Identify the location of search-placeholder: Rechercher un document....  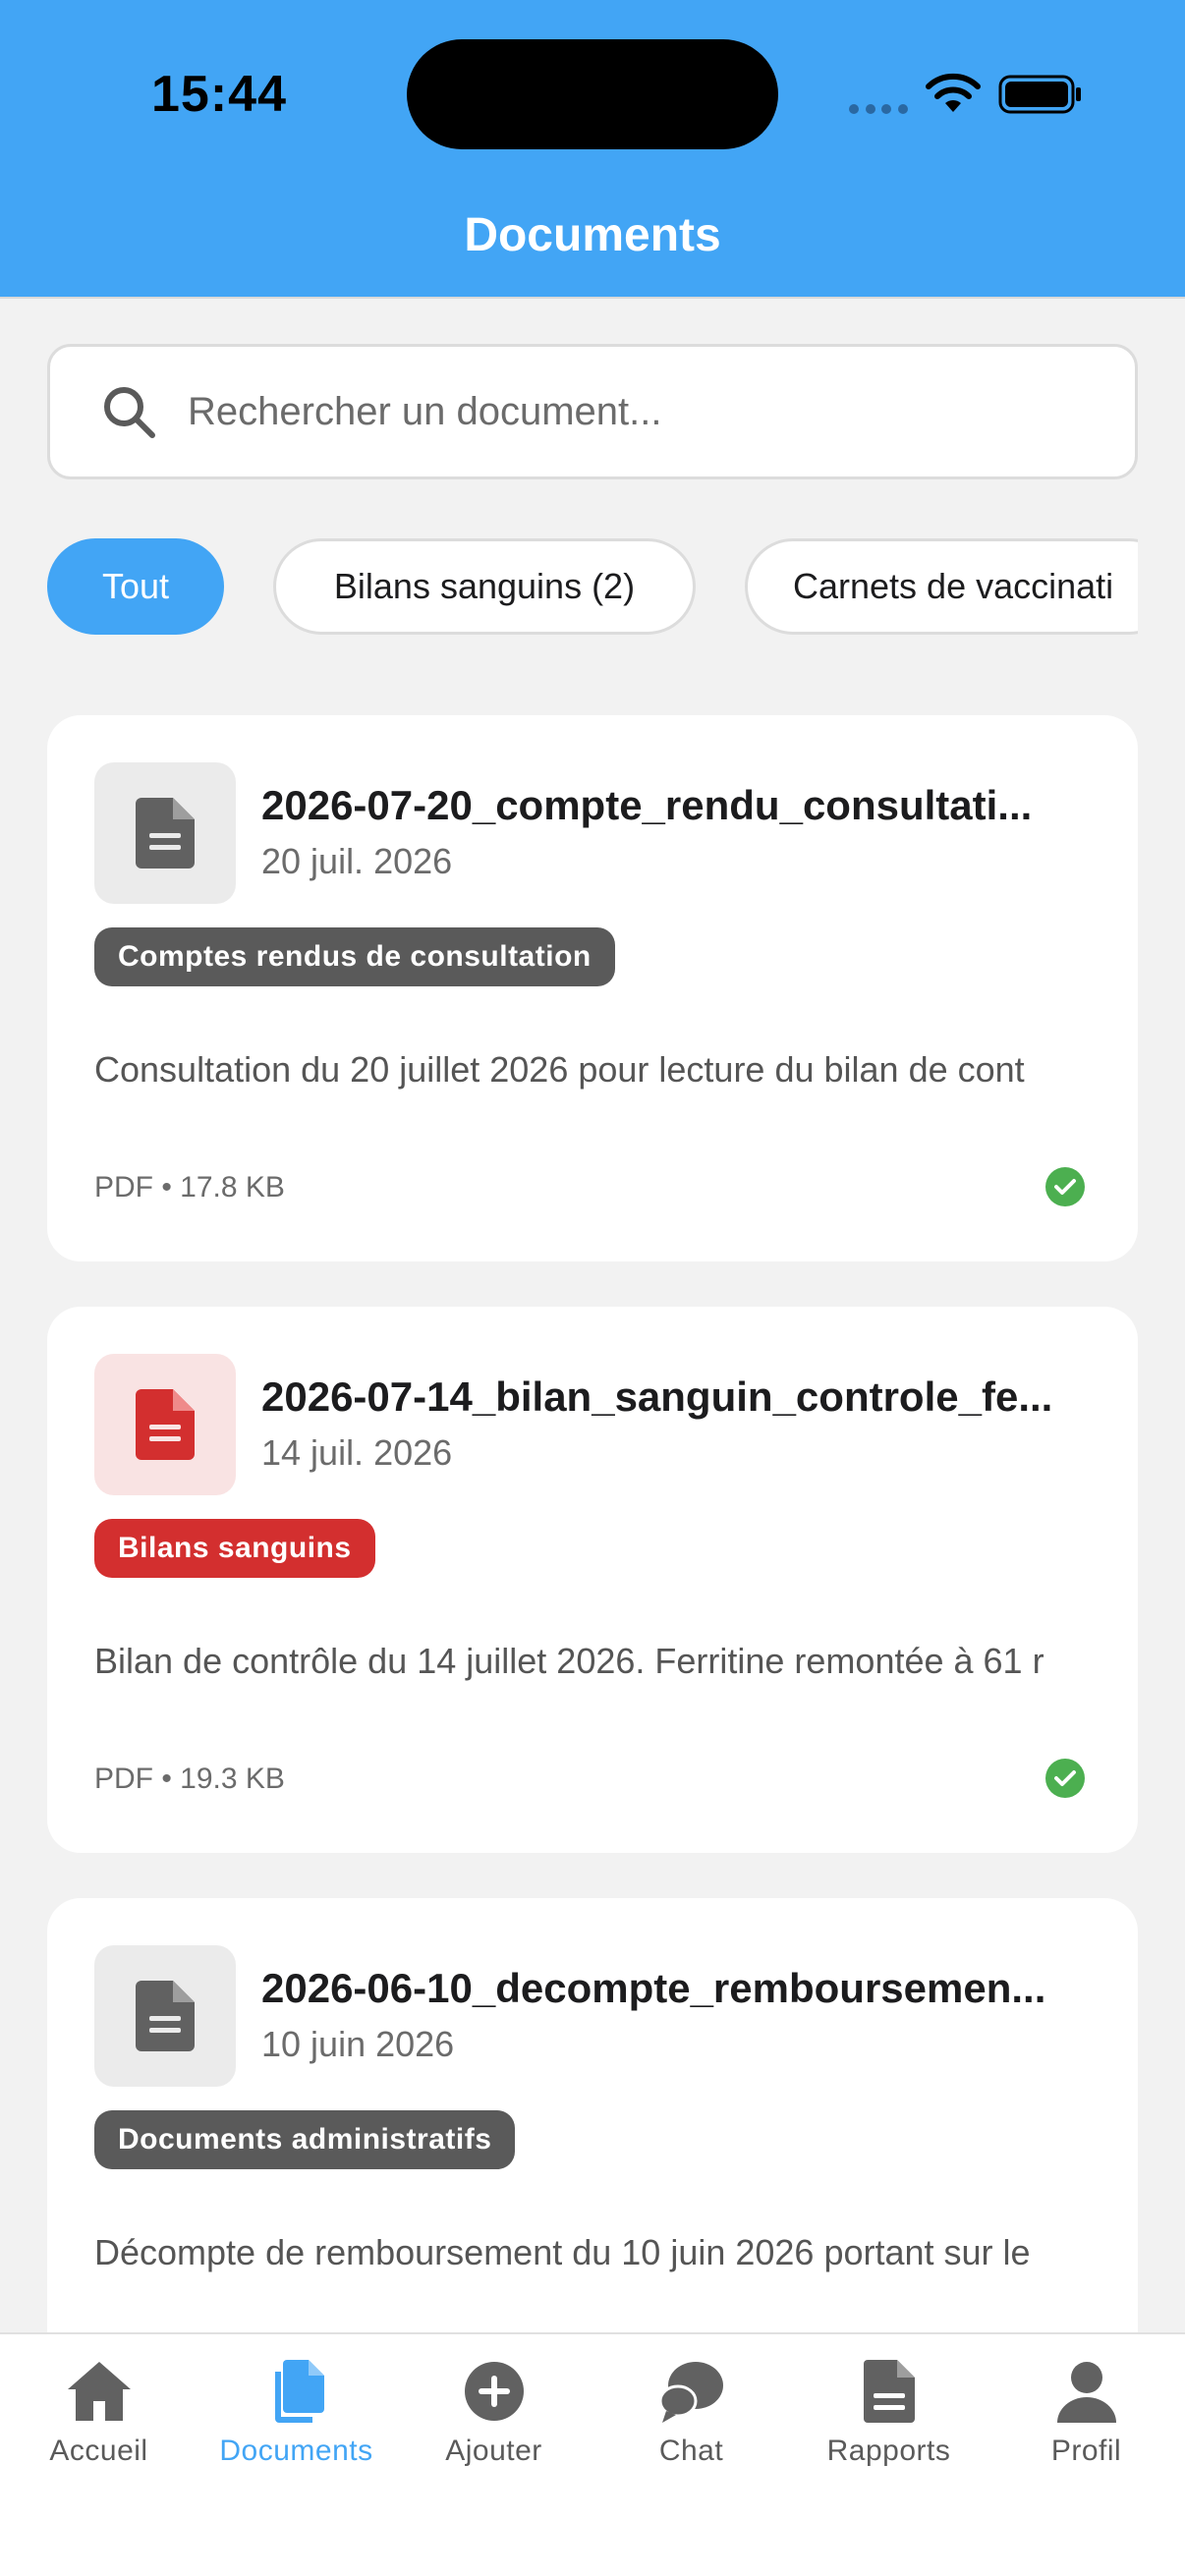
(425, 411).